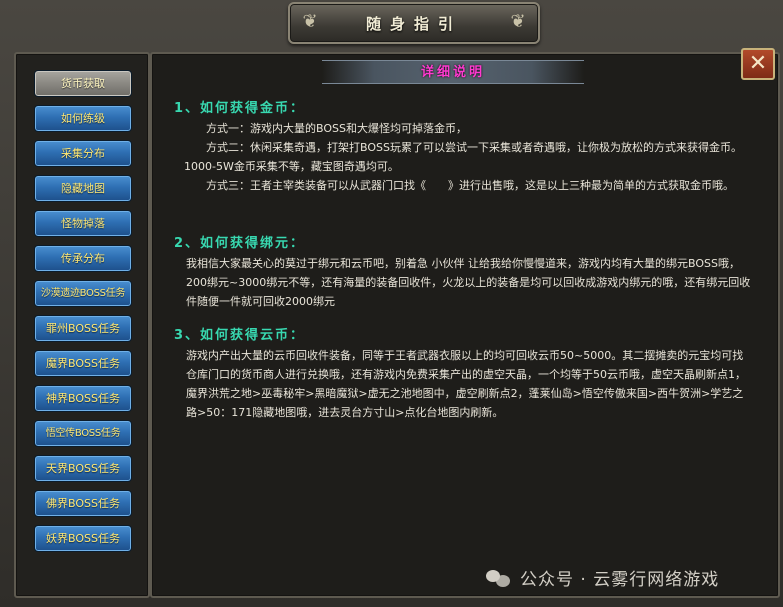  Describe the element at coordinates (336, 128) in the screenshot. I see `section-paragraph: 方式一：游戏内大量的BOSS和大爆怪均可掉落金币，` at that location.